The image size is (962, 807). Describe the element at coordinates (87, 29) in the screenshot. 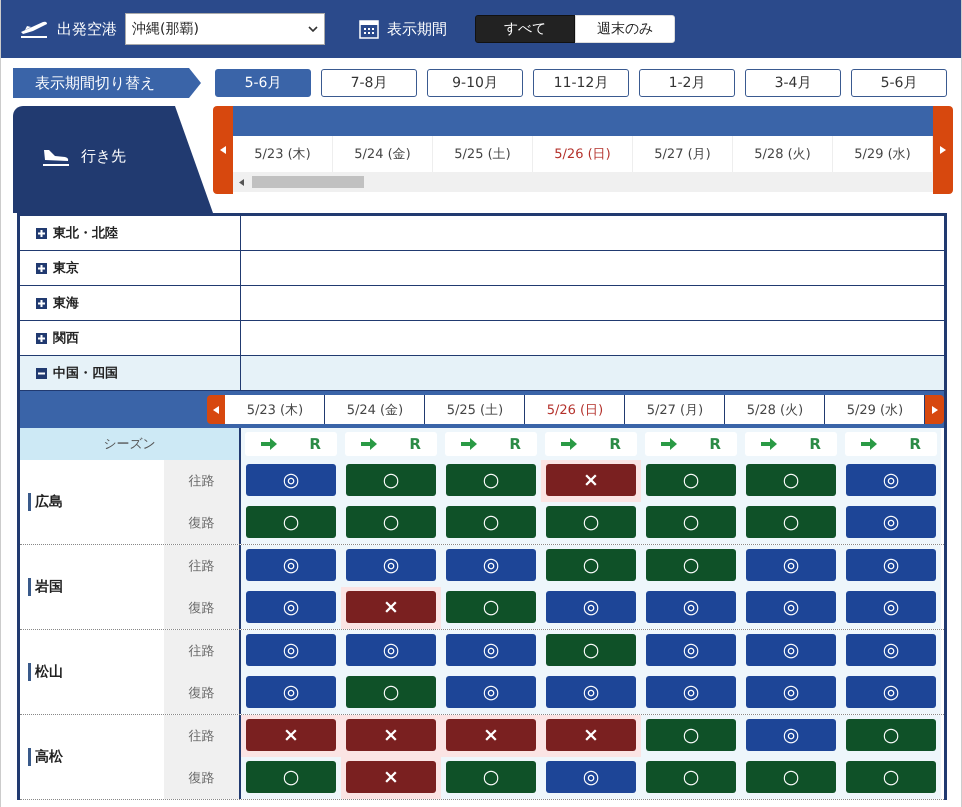

I see `departure-label: 出発空港` at that location.